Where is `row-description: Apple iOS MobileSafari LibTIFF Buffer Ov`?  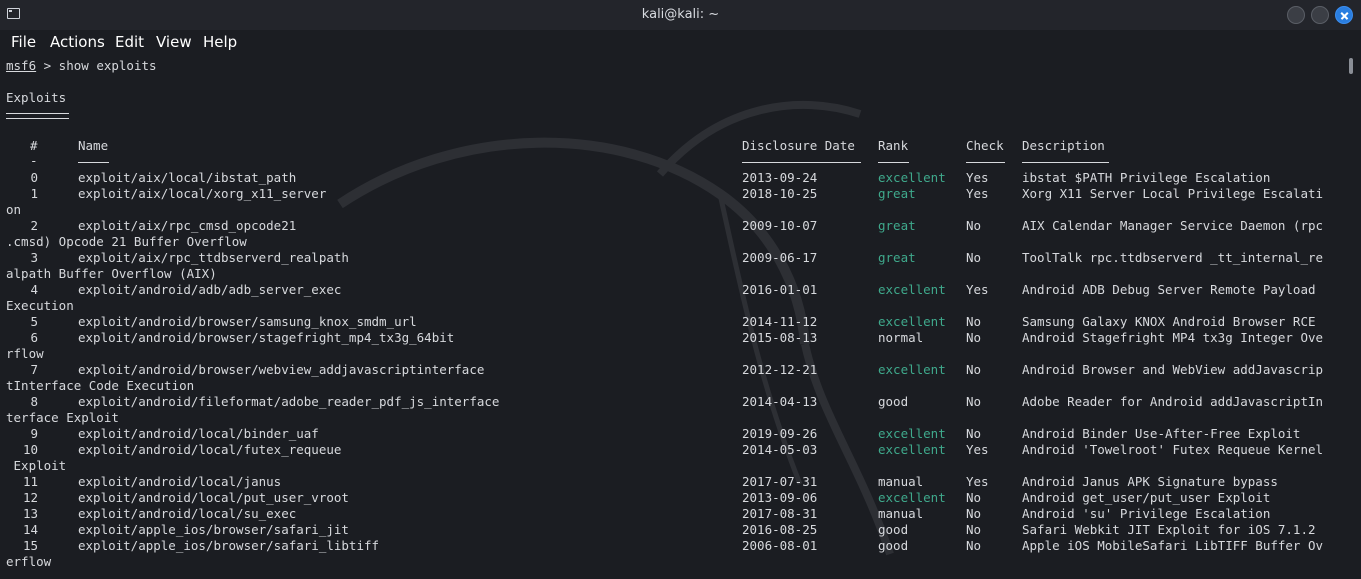 row-description: Apple iOS MobileSafari LibTIFF Buffer Ov is located at coordinates (1173, 545).